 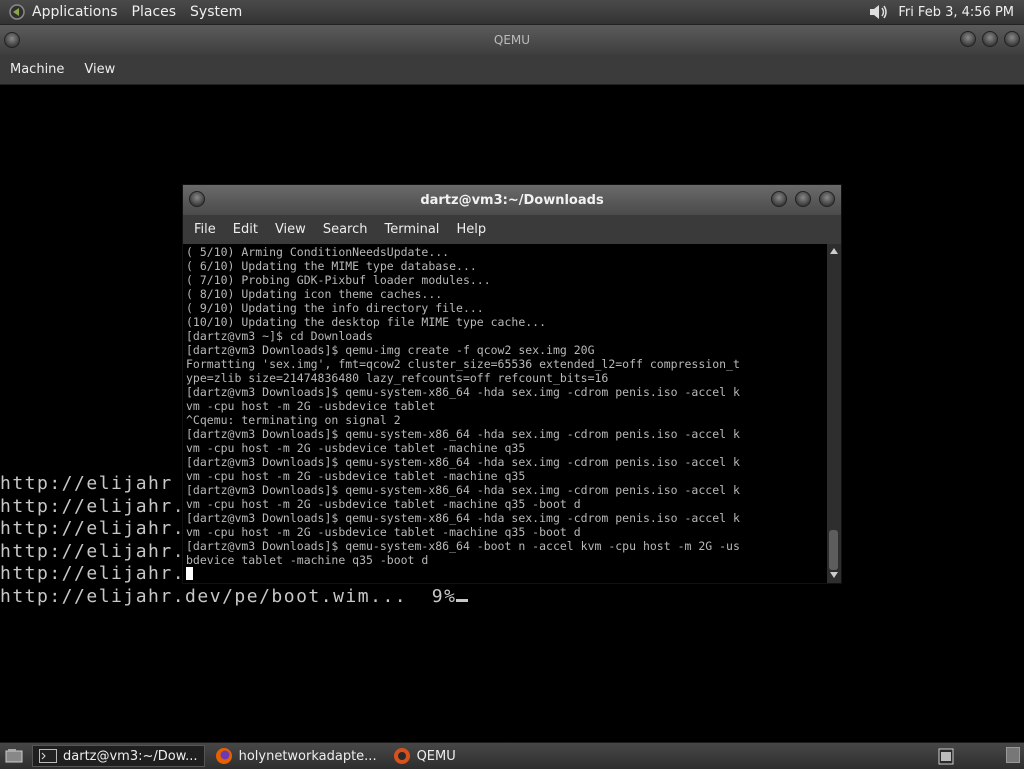 I want to click on menu-search: Search, so click(x=345, y=229).